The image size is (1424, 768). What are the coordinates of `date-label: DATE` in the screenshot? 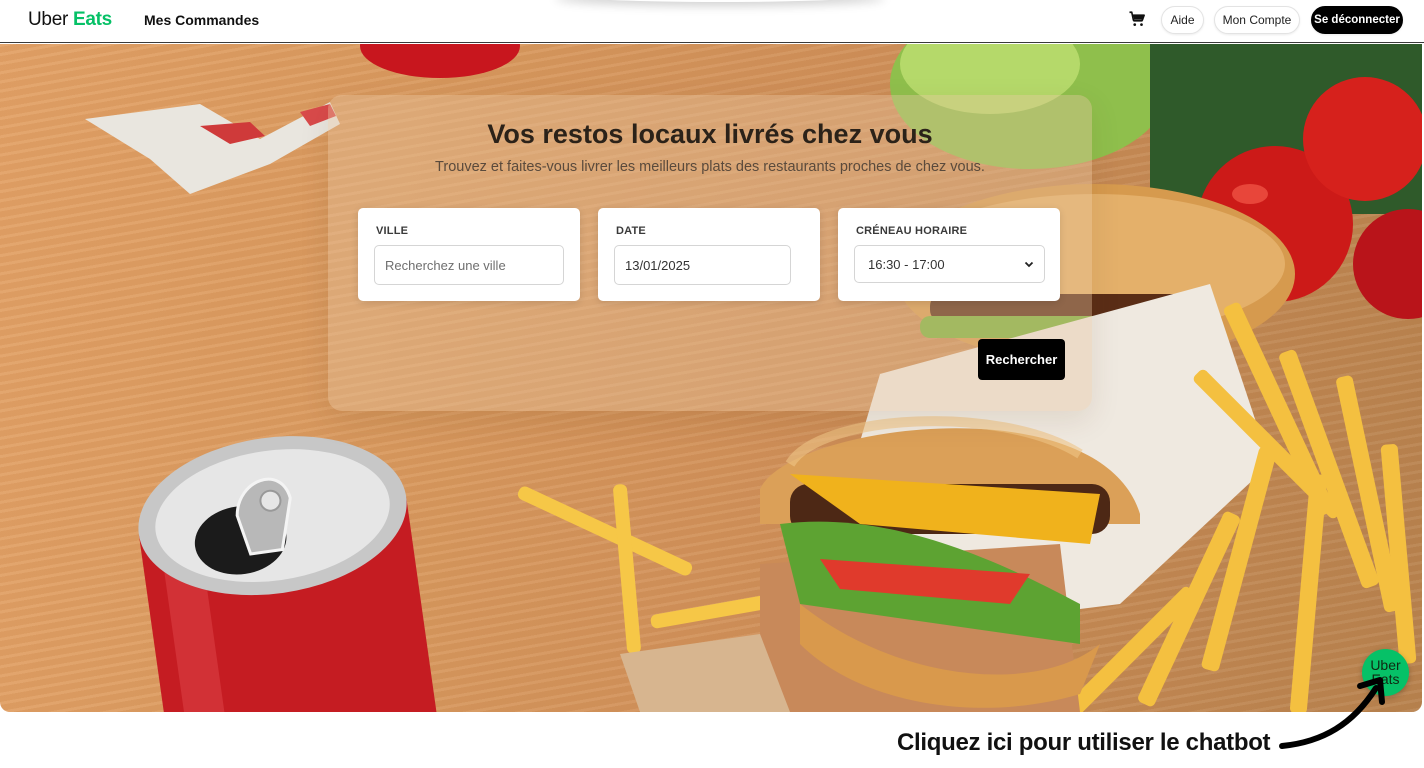 It's located at (631, 231).